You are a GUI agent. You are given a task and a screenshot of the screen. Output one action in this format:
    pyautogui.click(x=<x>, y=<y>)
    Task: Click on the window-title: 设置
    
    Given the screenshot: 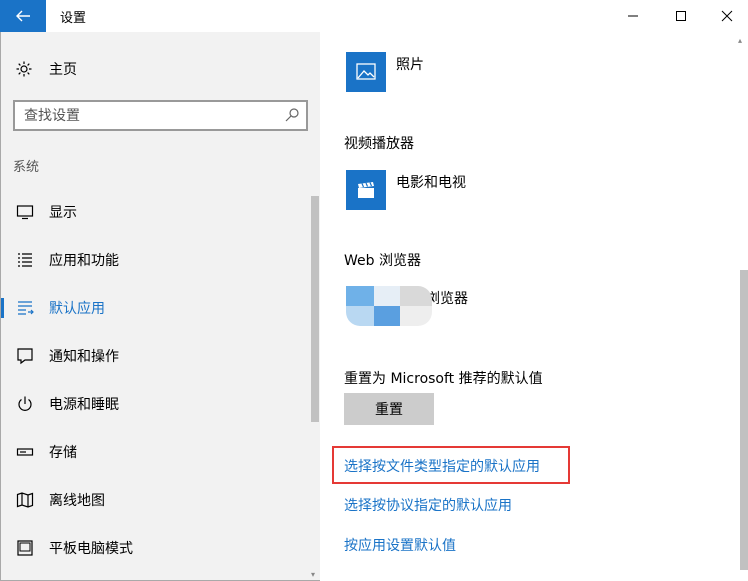 What is the action you would take?
    pyautogui.click(x=73, y=18)
    